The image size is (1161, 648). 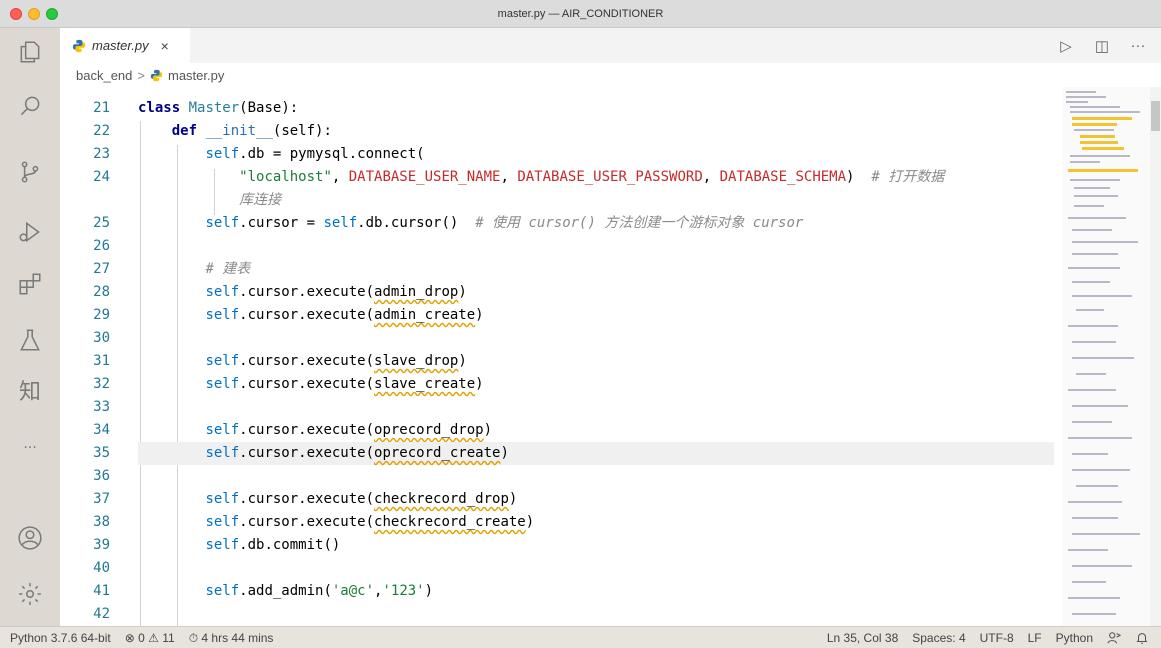 I want to click on tab-master-py: master.py ×, so click(x=125, y=45).